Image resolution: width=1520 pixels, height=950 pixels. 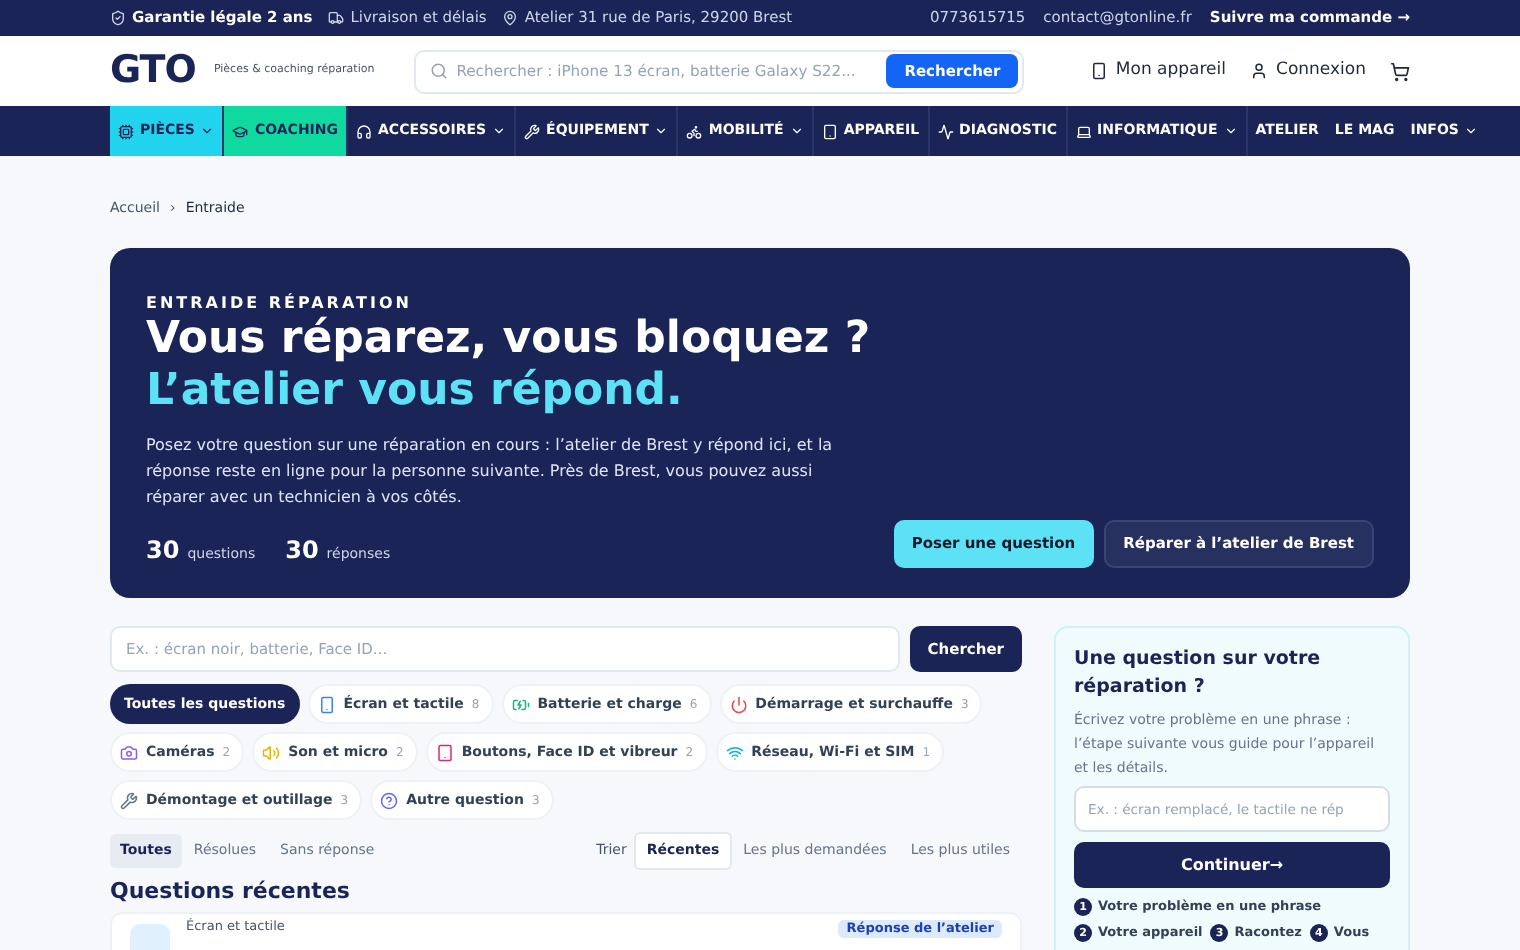 I want to click on bike-icon, so click(x=694, y=131).